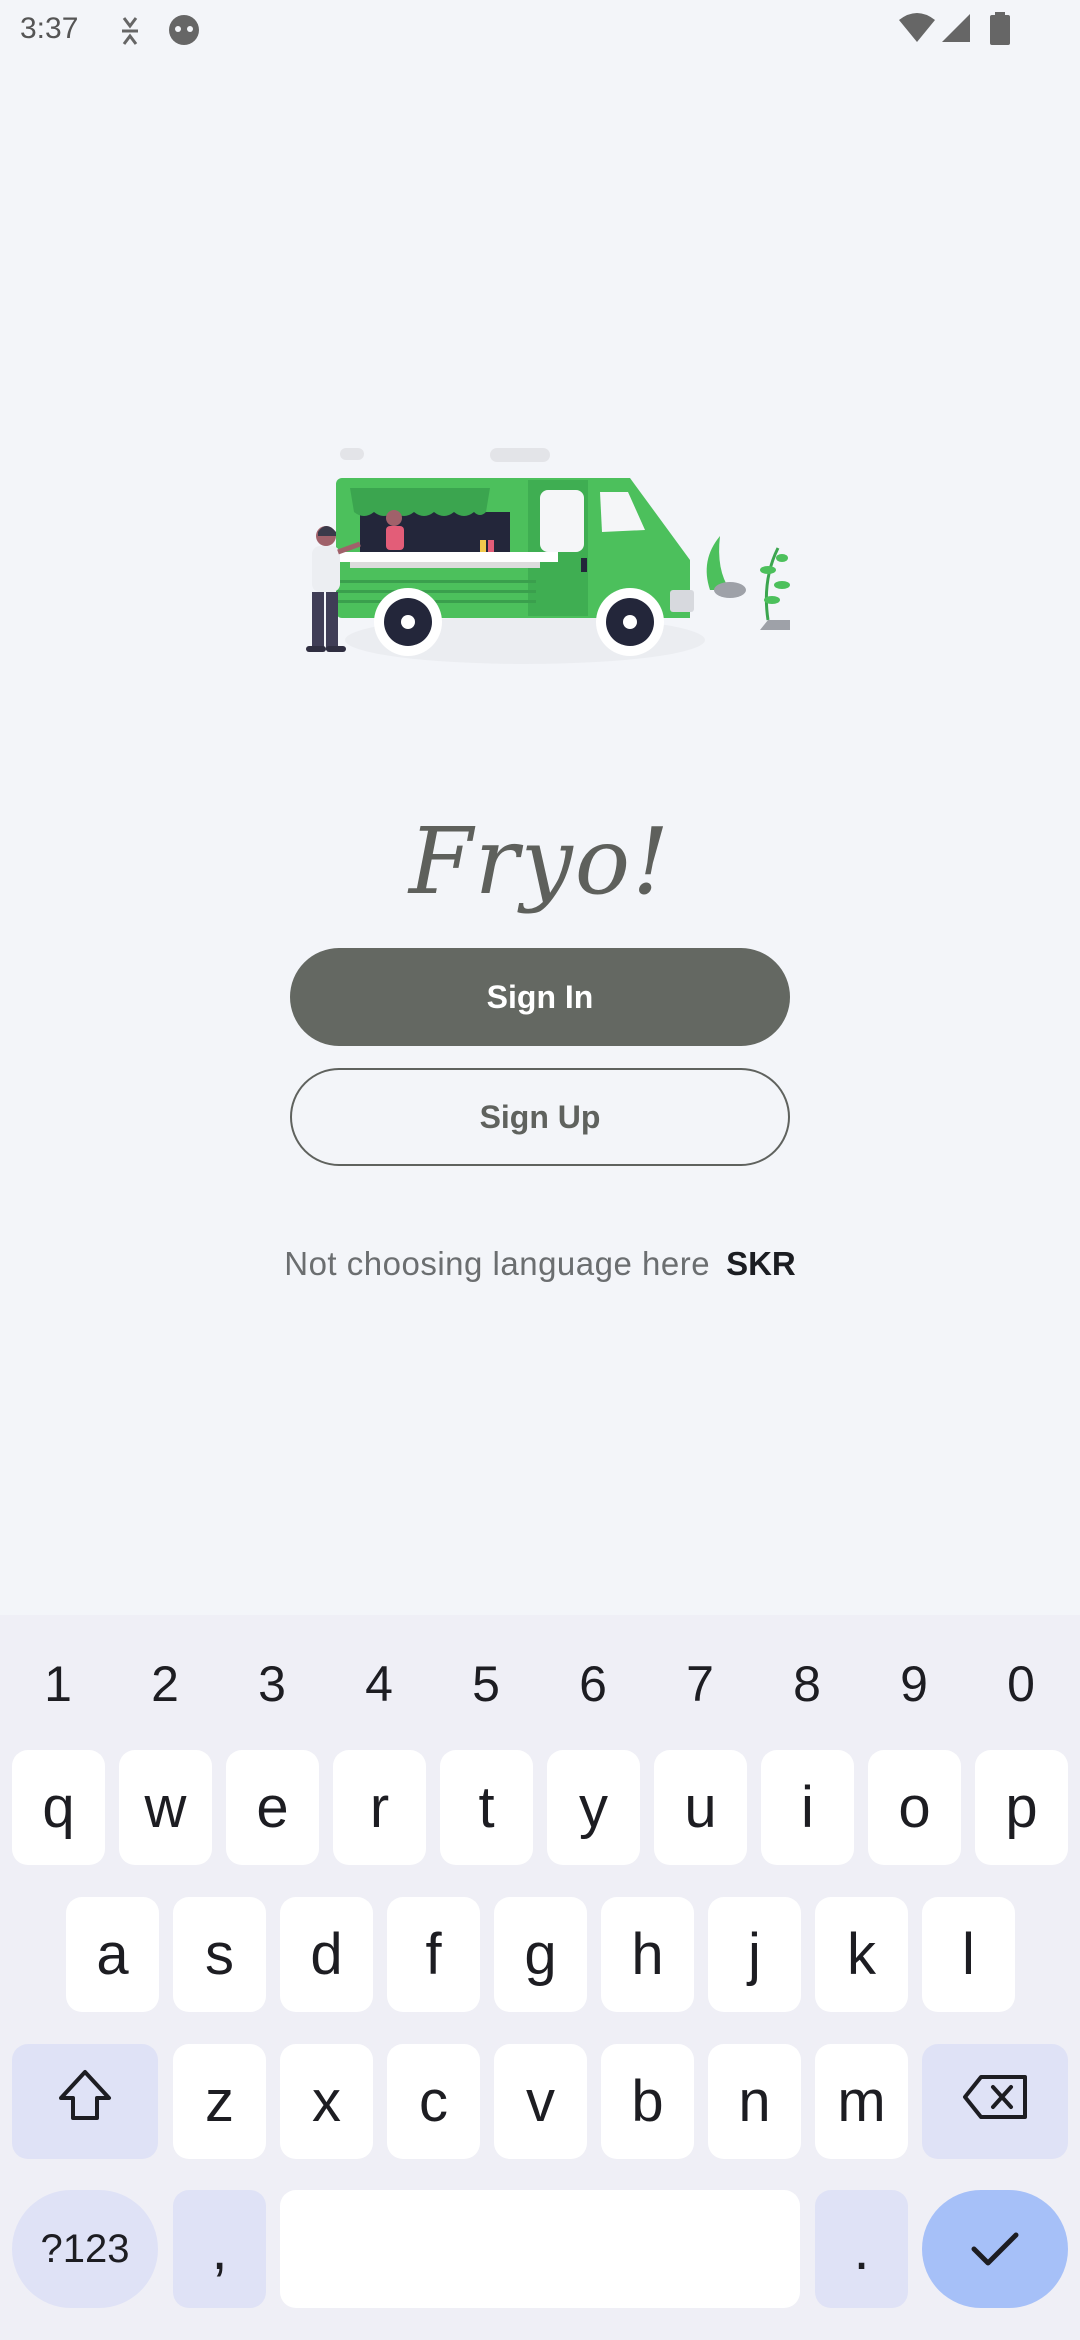 Image resolution: width=1080 pixels, height=2340 pixels. What do you see at coordinates (540, 30) in the screenshot?
I see `status-bar: 3:37` at bounding box center [540, 30].